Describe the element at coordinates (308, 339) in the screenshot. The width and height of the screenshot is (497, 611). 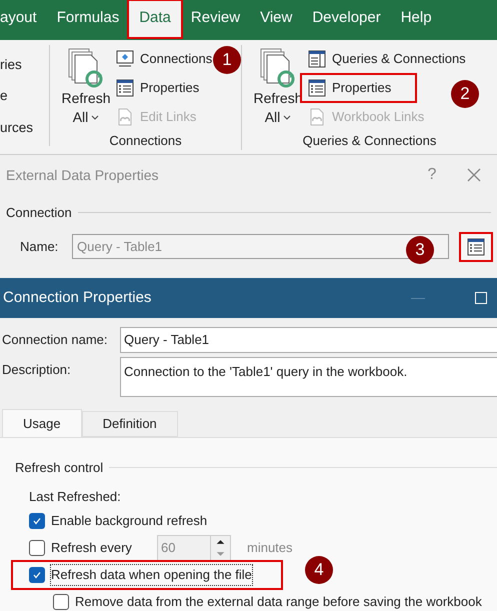
I see `connection-name-field: Query - Table1` at that location.